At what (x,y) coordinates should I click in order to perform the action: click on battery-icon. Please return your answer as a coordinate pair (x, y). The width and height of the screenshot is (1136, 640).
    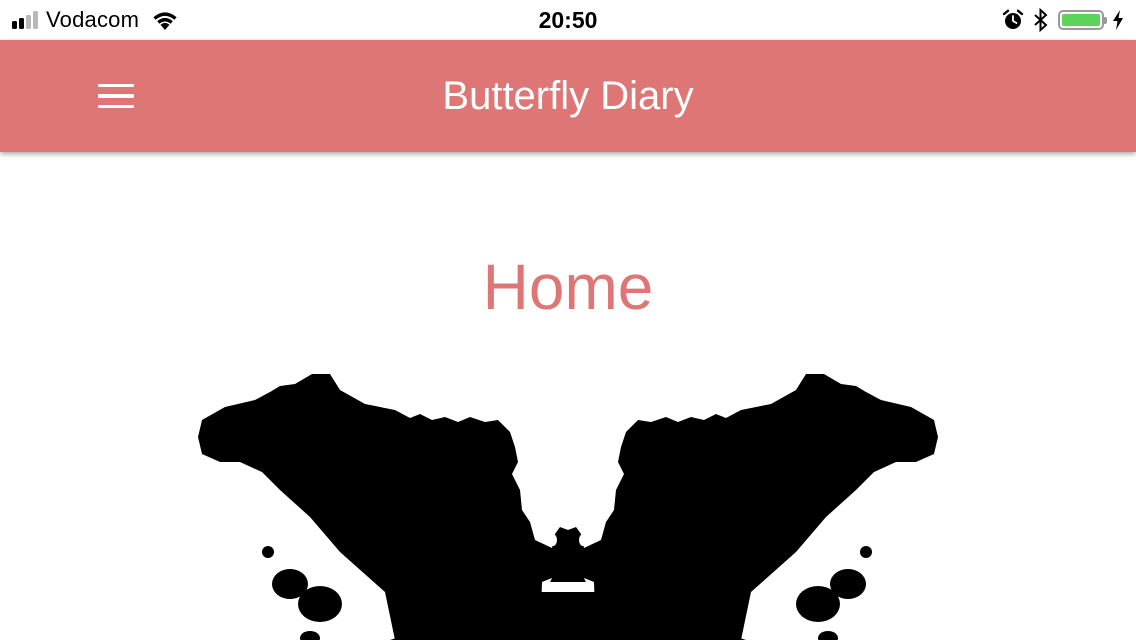
    Looking at the image, I should click on (1082, 20).